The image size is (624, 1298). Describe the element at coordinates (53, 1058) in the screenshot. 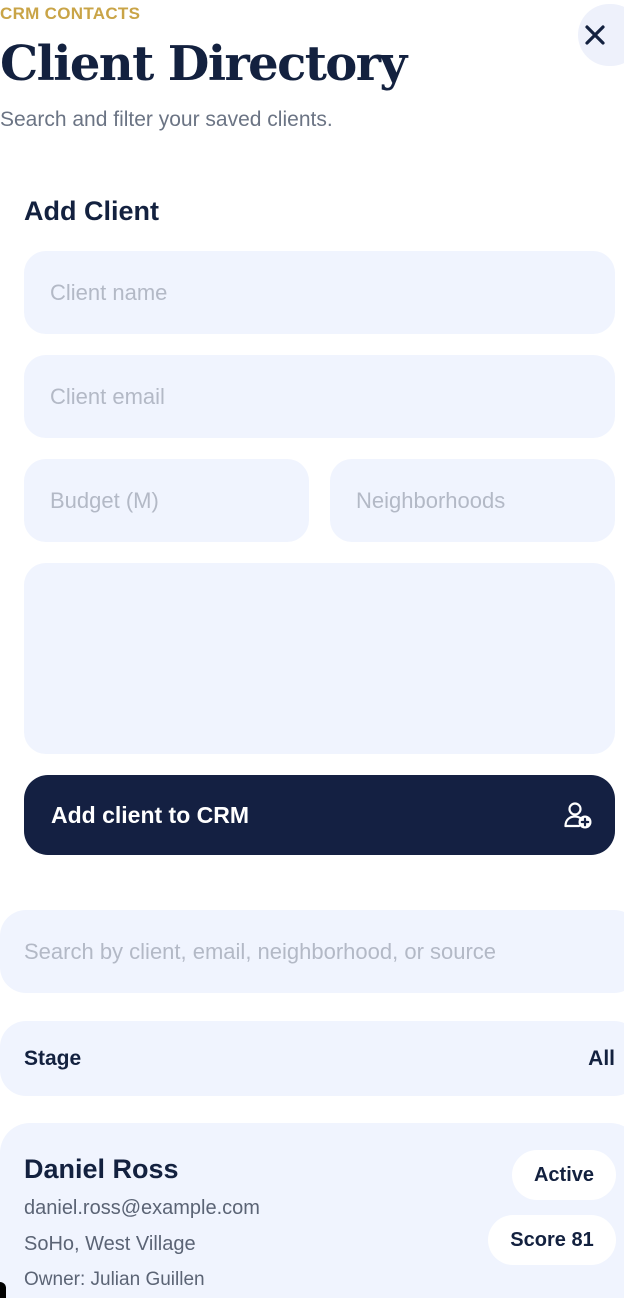

I see `stage-filter-label: Stage` at that location.